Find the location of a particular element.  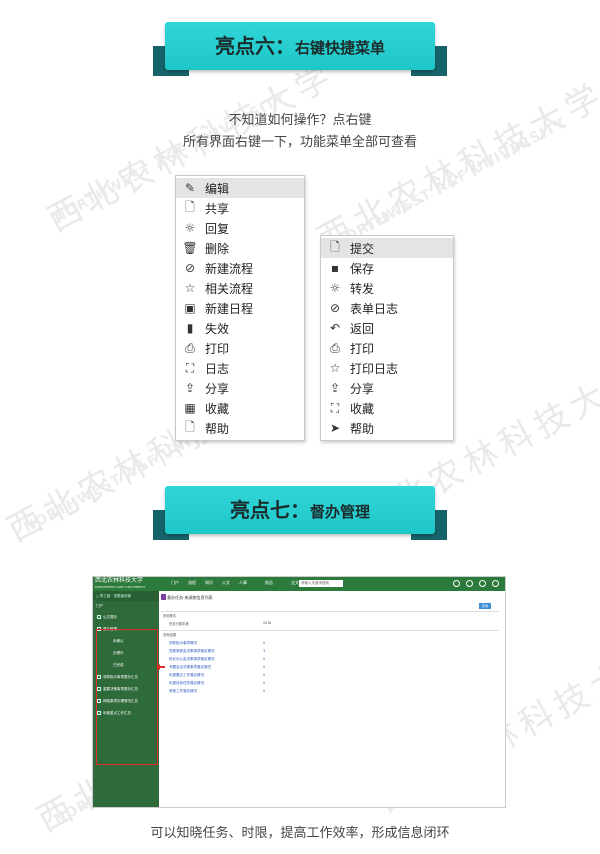

save-icon: ▪ is located at coordinates (335, 268).